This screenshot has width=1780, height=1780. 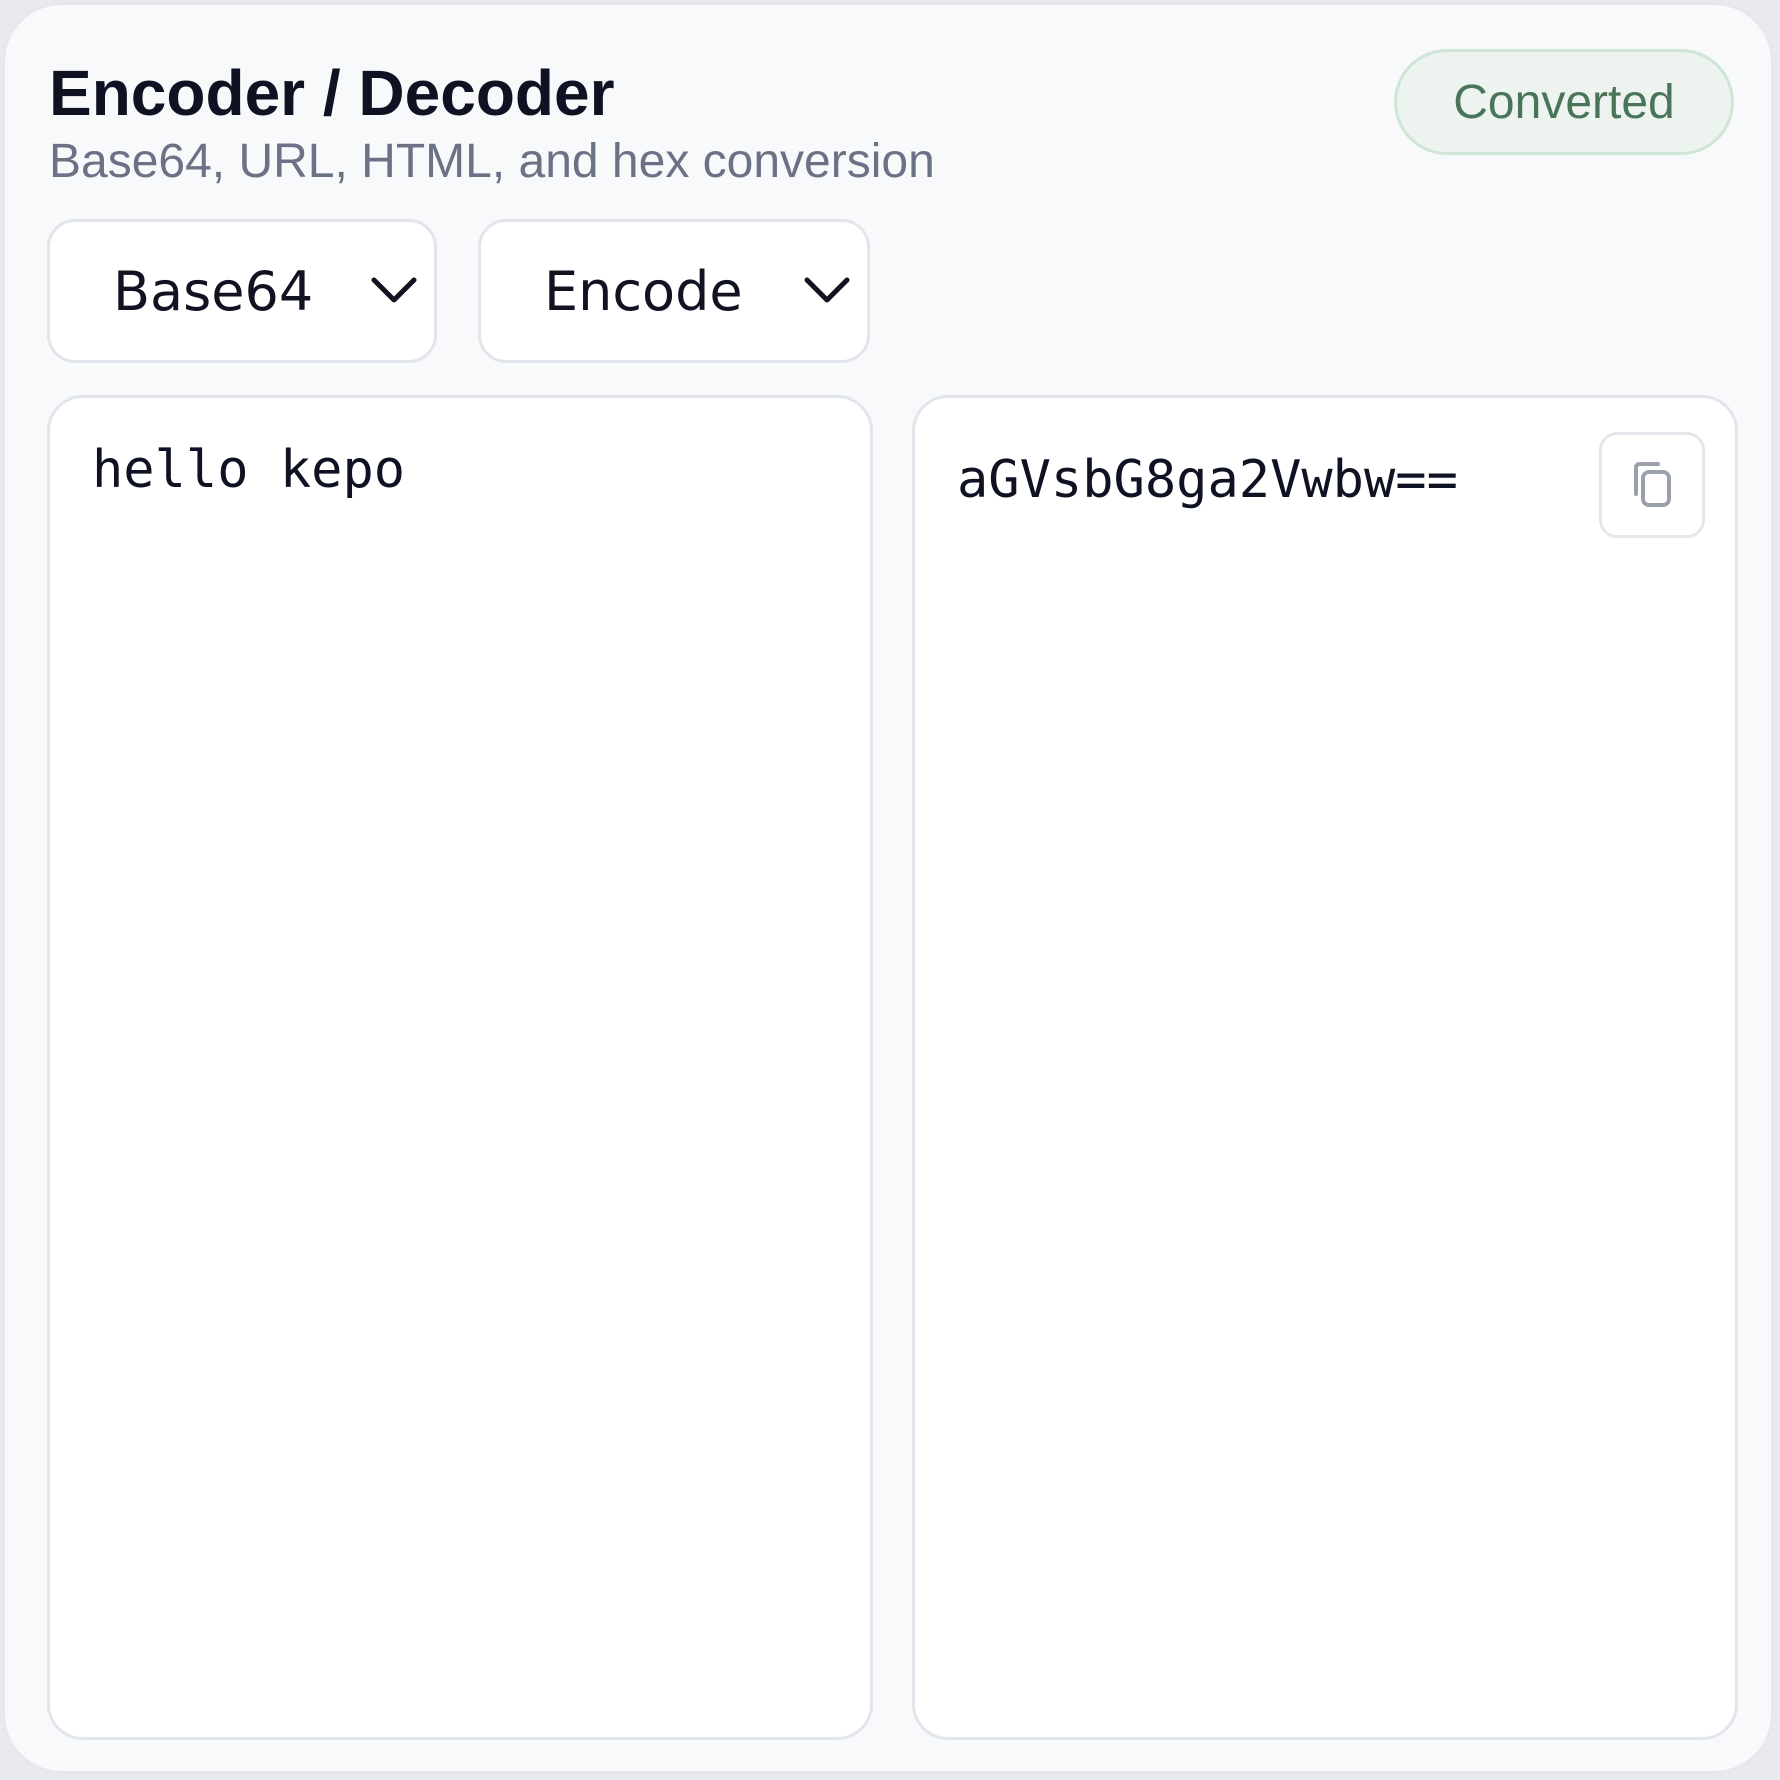 I want to click on output-text: aGVsbG8ga2Vwbw==, so click(x=1207, y=480).